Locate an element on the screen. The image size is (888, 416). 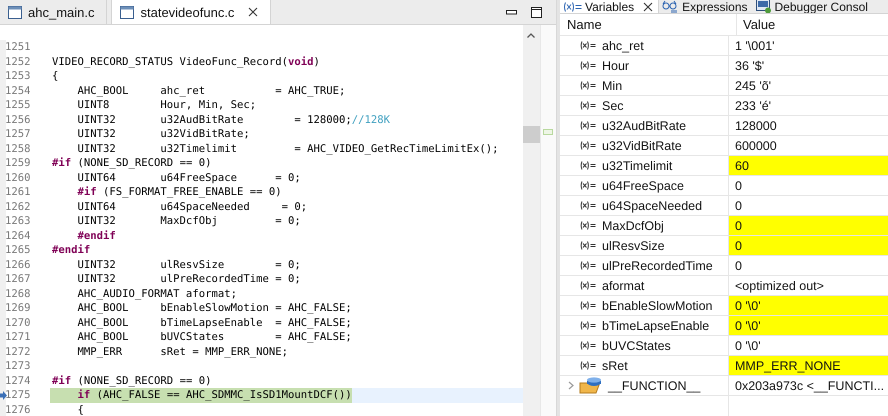
line-number: 1267 is located at coordinates (18, 279).